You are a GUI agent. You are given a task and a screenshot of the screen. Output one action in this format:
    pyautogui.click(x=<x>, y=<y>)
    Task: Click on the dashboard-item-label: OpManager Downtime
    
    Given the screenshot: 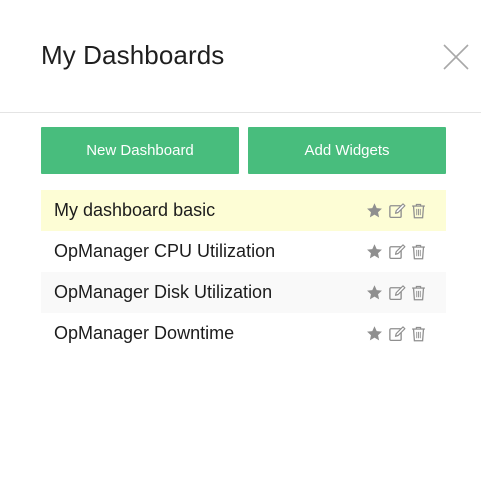 What is the action you would take?
    pyautogui.click(x=144, y=333)
    